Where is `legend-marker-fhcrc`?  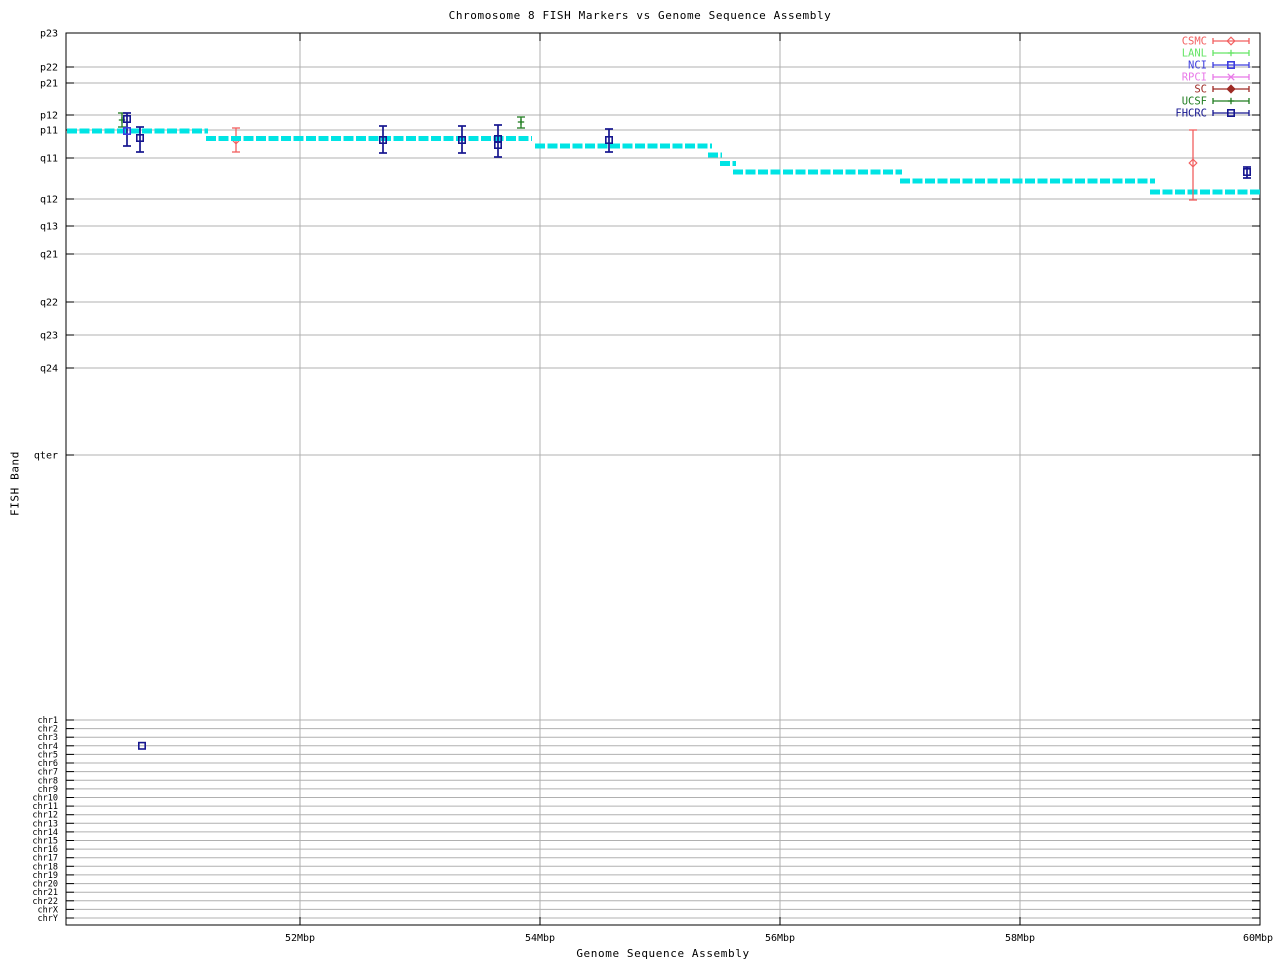
legend-marker-fhcrc is located at coordinates (1231, 113).